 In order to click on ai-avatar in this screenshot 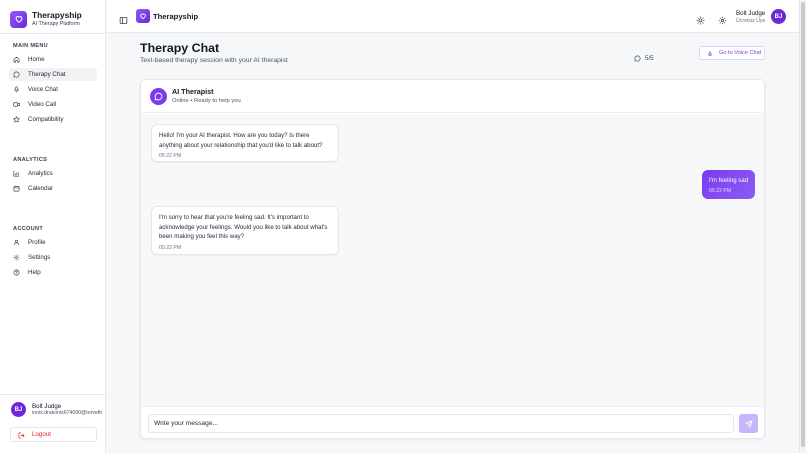, I will do `click(158, 96)`.